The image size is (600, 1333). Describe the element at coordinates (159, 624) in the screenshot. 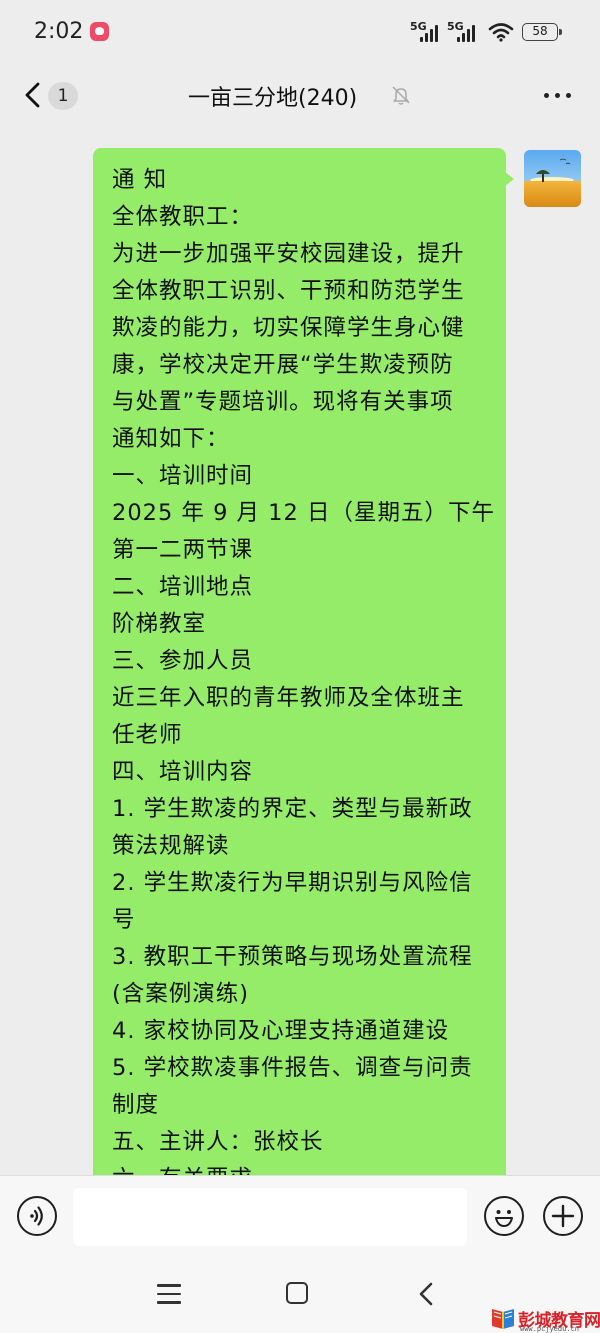

I see `message-text-line: 阶梯教室` at that location.